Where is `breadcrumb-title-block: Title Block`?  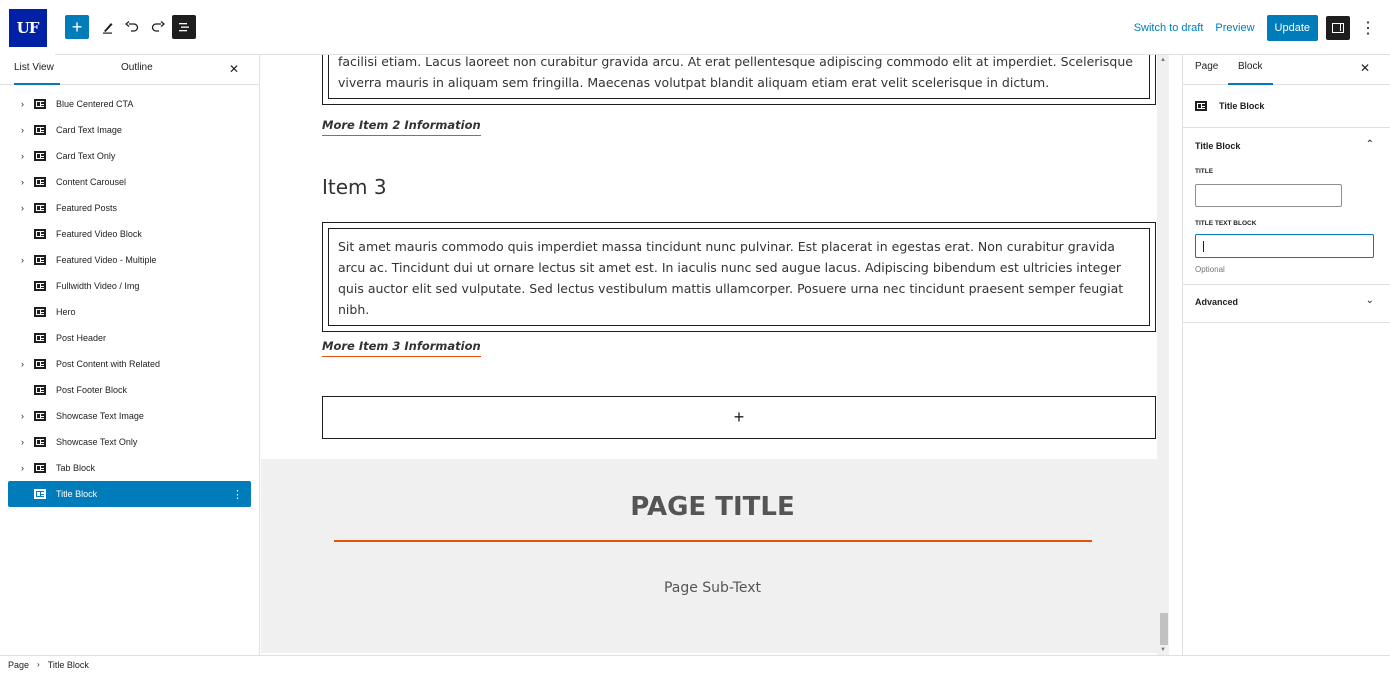
breadcrumb-title-block: Title Block is located at coordinates (68, 665).